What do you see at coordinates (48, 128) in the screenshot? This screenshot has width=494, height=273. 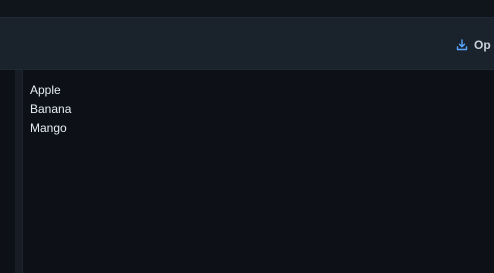 I see `list-item: Mango` at bounding box center [48, 128].